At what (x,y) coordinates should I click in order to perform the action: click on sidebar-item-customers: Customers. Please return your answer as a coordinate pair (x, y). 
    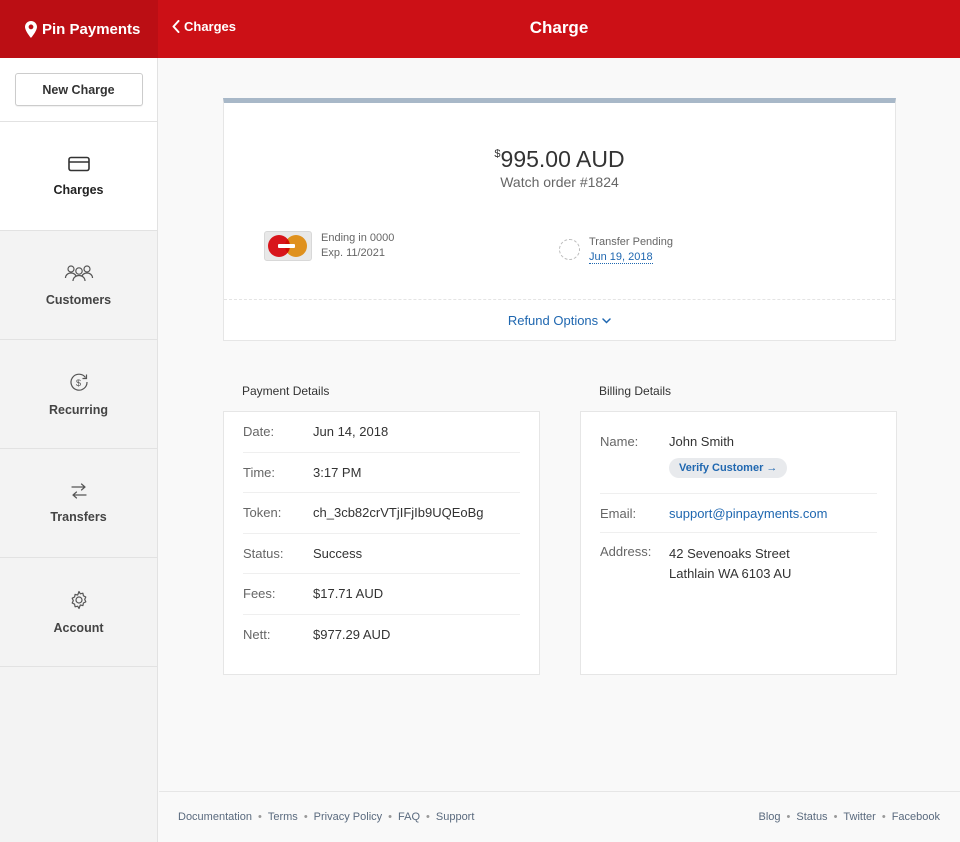
    Looking at the image, I should click on (78, 285).